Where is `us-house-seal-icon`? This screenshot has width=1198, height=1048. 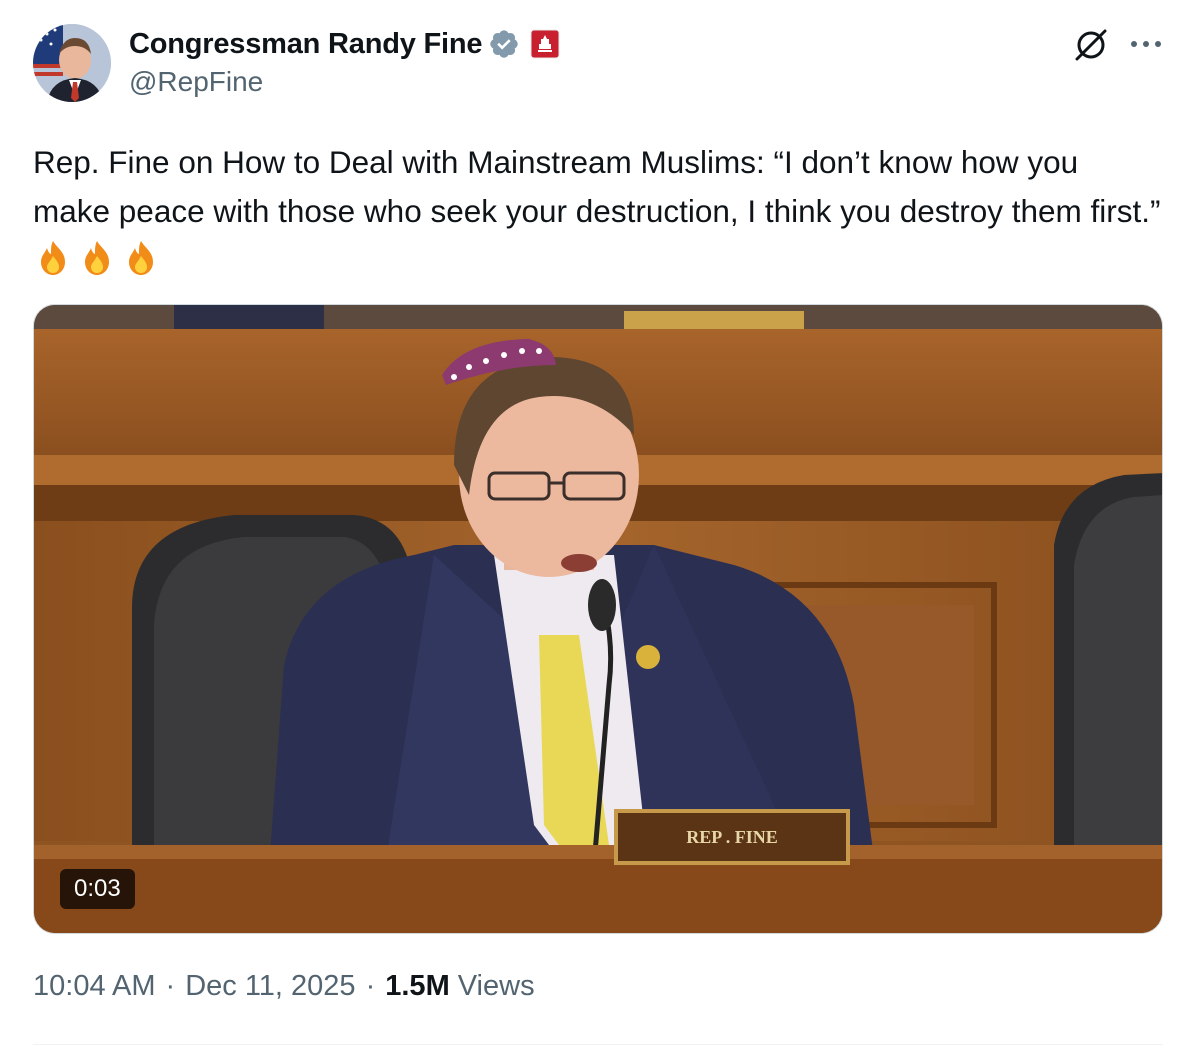
us-house-seal-icon is located at coordinates (545, 44).